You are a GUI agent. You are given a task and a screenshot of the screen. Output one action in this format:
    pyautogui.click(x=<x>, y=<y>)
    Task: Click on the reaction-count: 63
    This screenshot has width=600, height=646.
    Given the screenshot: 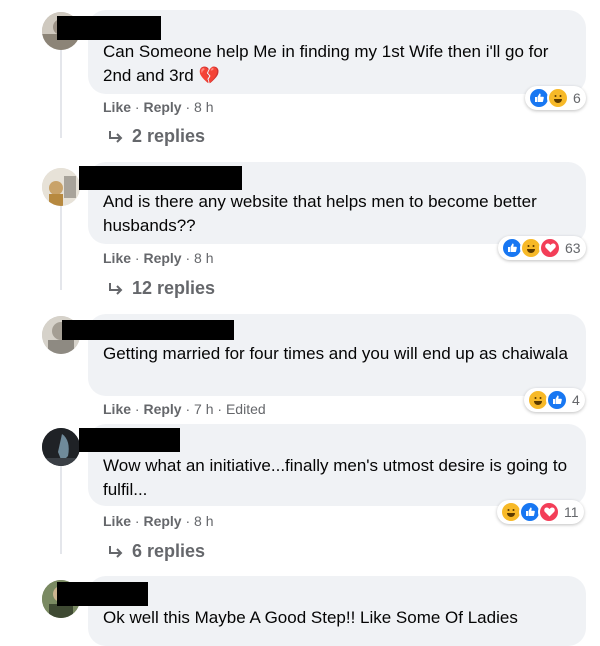 What is the action you would take?
    pyautogui.click(x=573, y=248)
    